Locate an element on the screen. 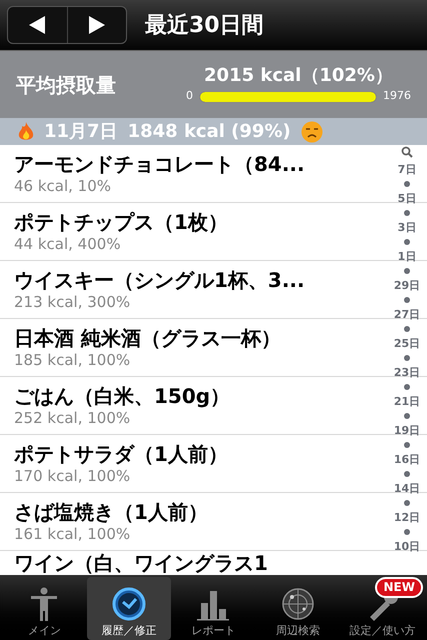 The image size is (427, 640). index-day: 21日 is located at coordinates (407, 401).